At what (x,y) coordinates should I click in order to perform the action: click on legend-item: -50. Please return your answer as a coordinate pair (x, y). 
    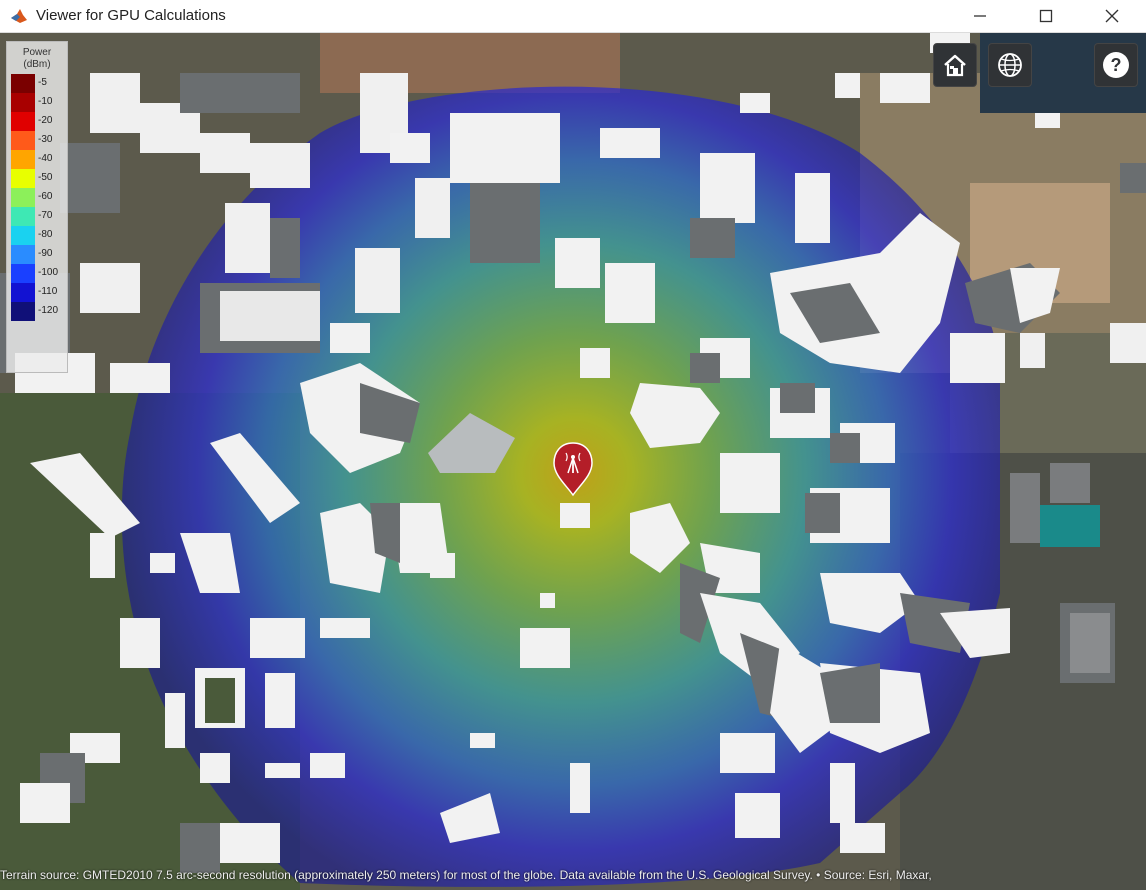
    Looking at the image, I should click on (38, 178).